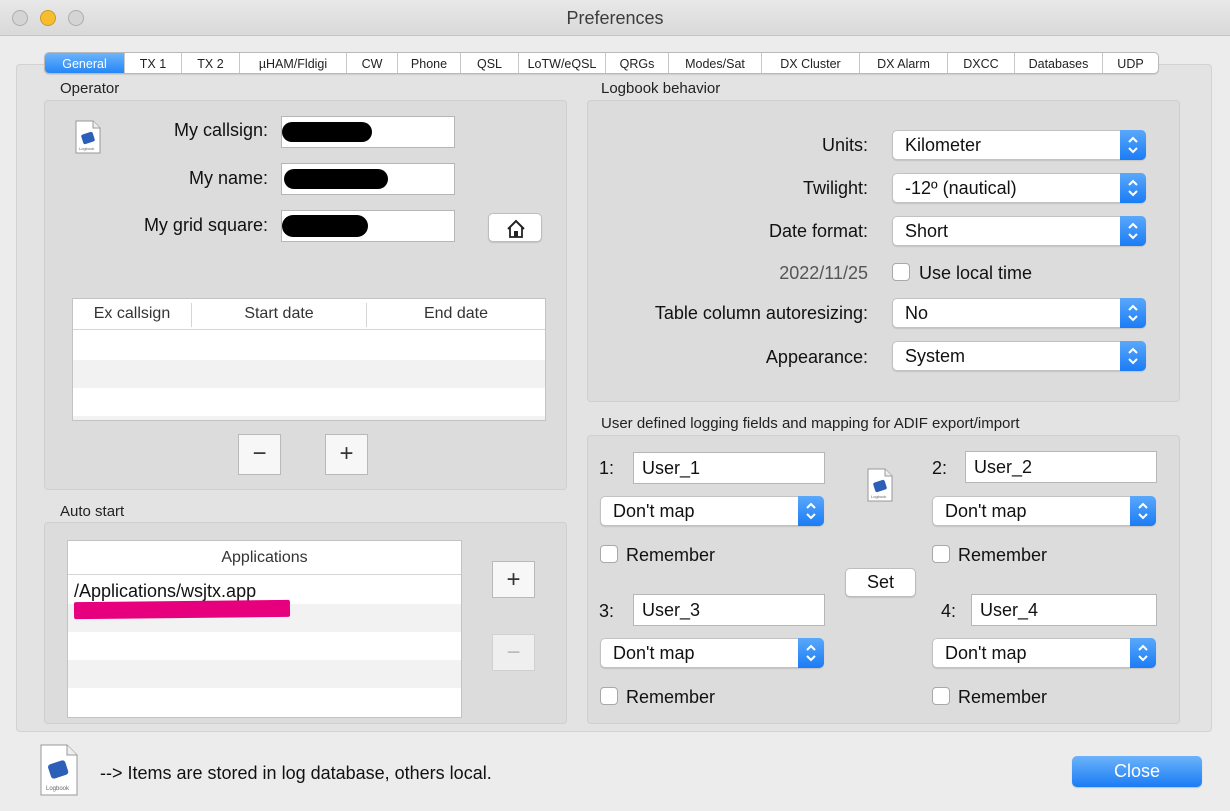 Image resolution: width=1230 pixels, height=811 pixels. I want to click on remove-ex-callsign-button: −, so click(259, 454).